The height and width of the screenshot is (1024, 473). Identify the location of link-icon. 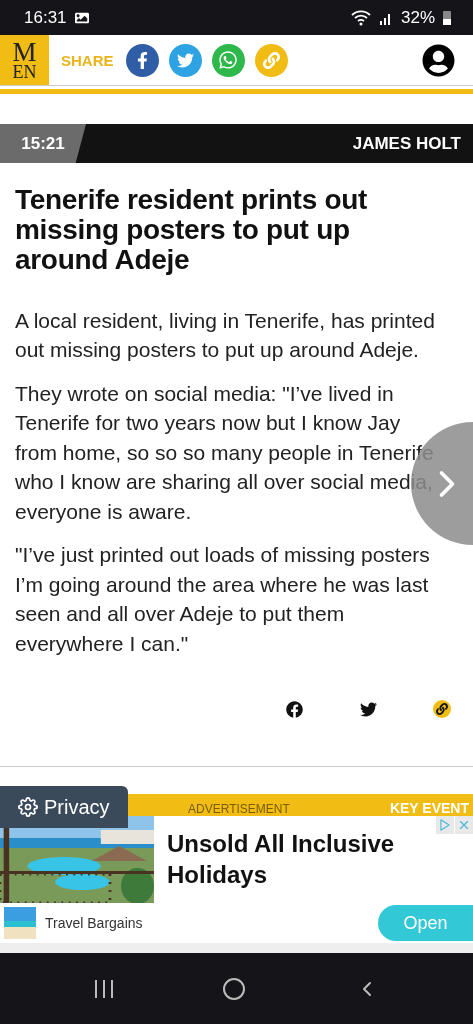
(442, 709).